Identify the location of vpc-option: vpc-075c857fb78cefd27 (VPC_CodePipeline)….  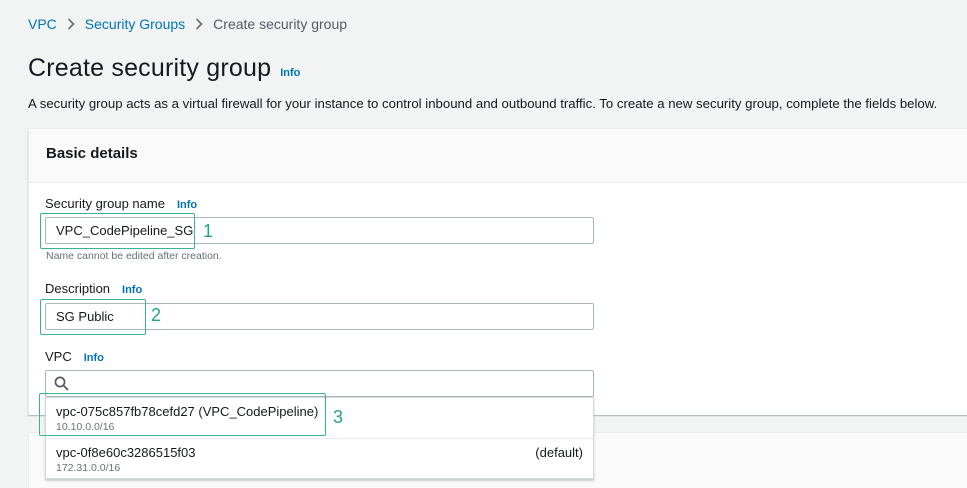
(319, 418).